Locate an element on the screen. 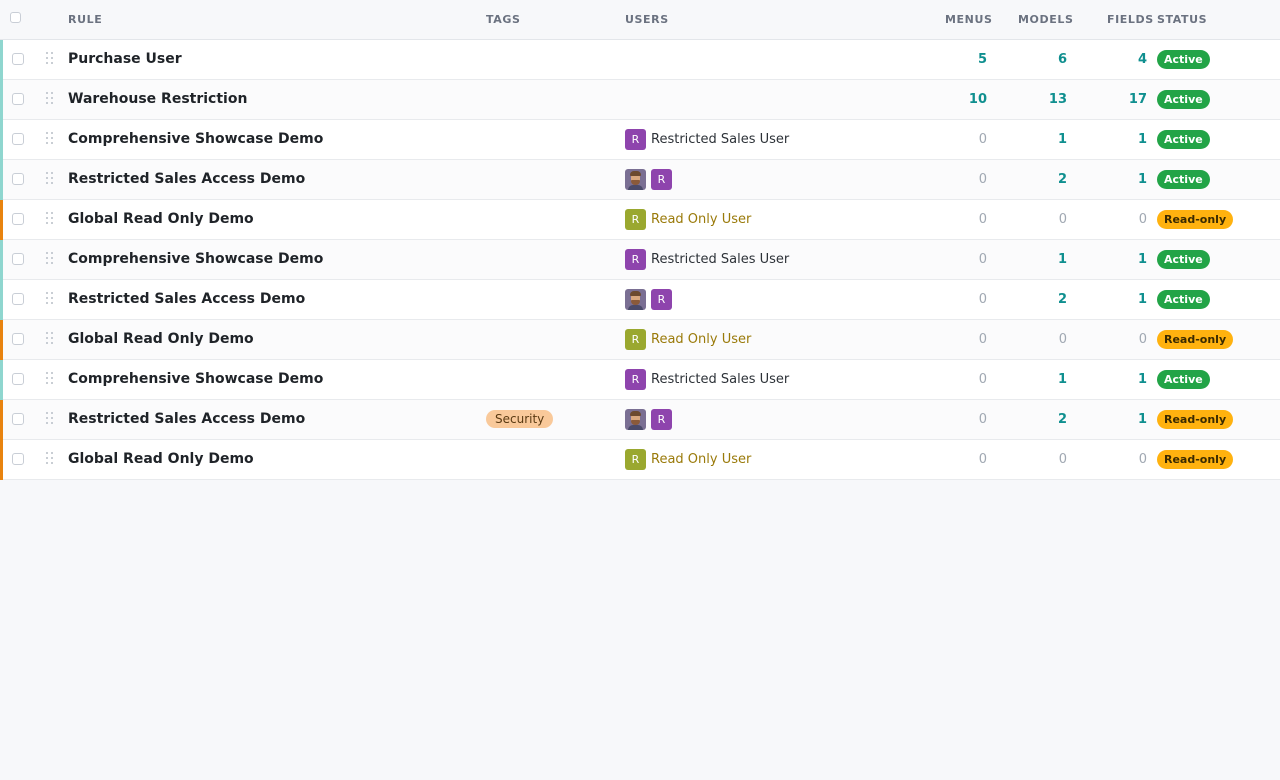 The image size is (1280, 780). users-cell: R is located at coordinates (651, 299).